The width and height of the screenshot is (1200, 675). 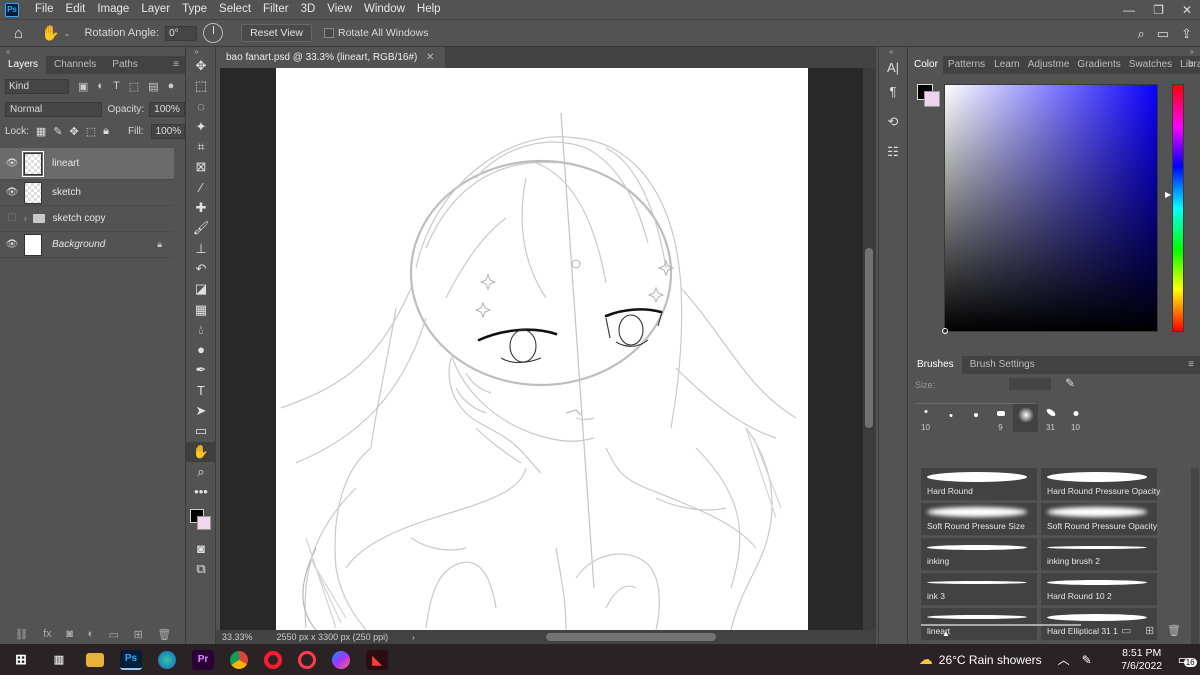 What do you see at coordinates (116, 86) in the screenshot?
I see `filter-type-icon: T` at bounding box center [116, 86].